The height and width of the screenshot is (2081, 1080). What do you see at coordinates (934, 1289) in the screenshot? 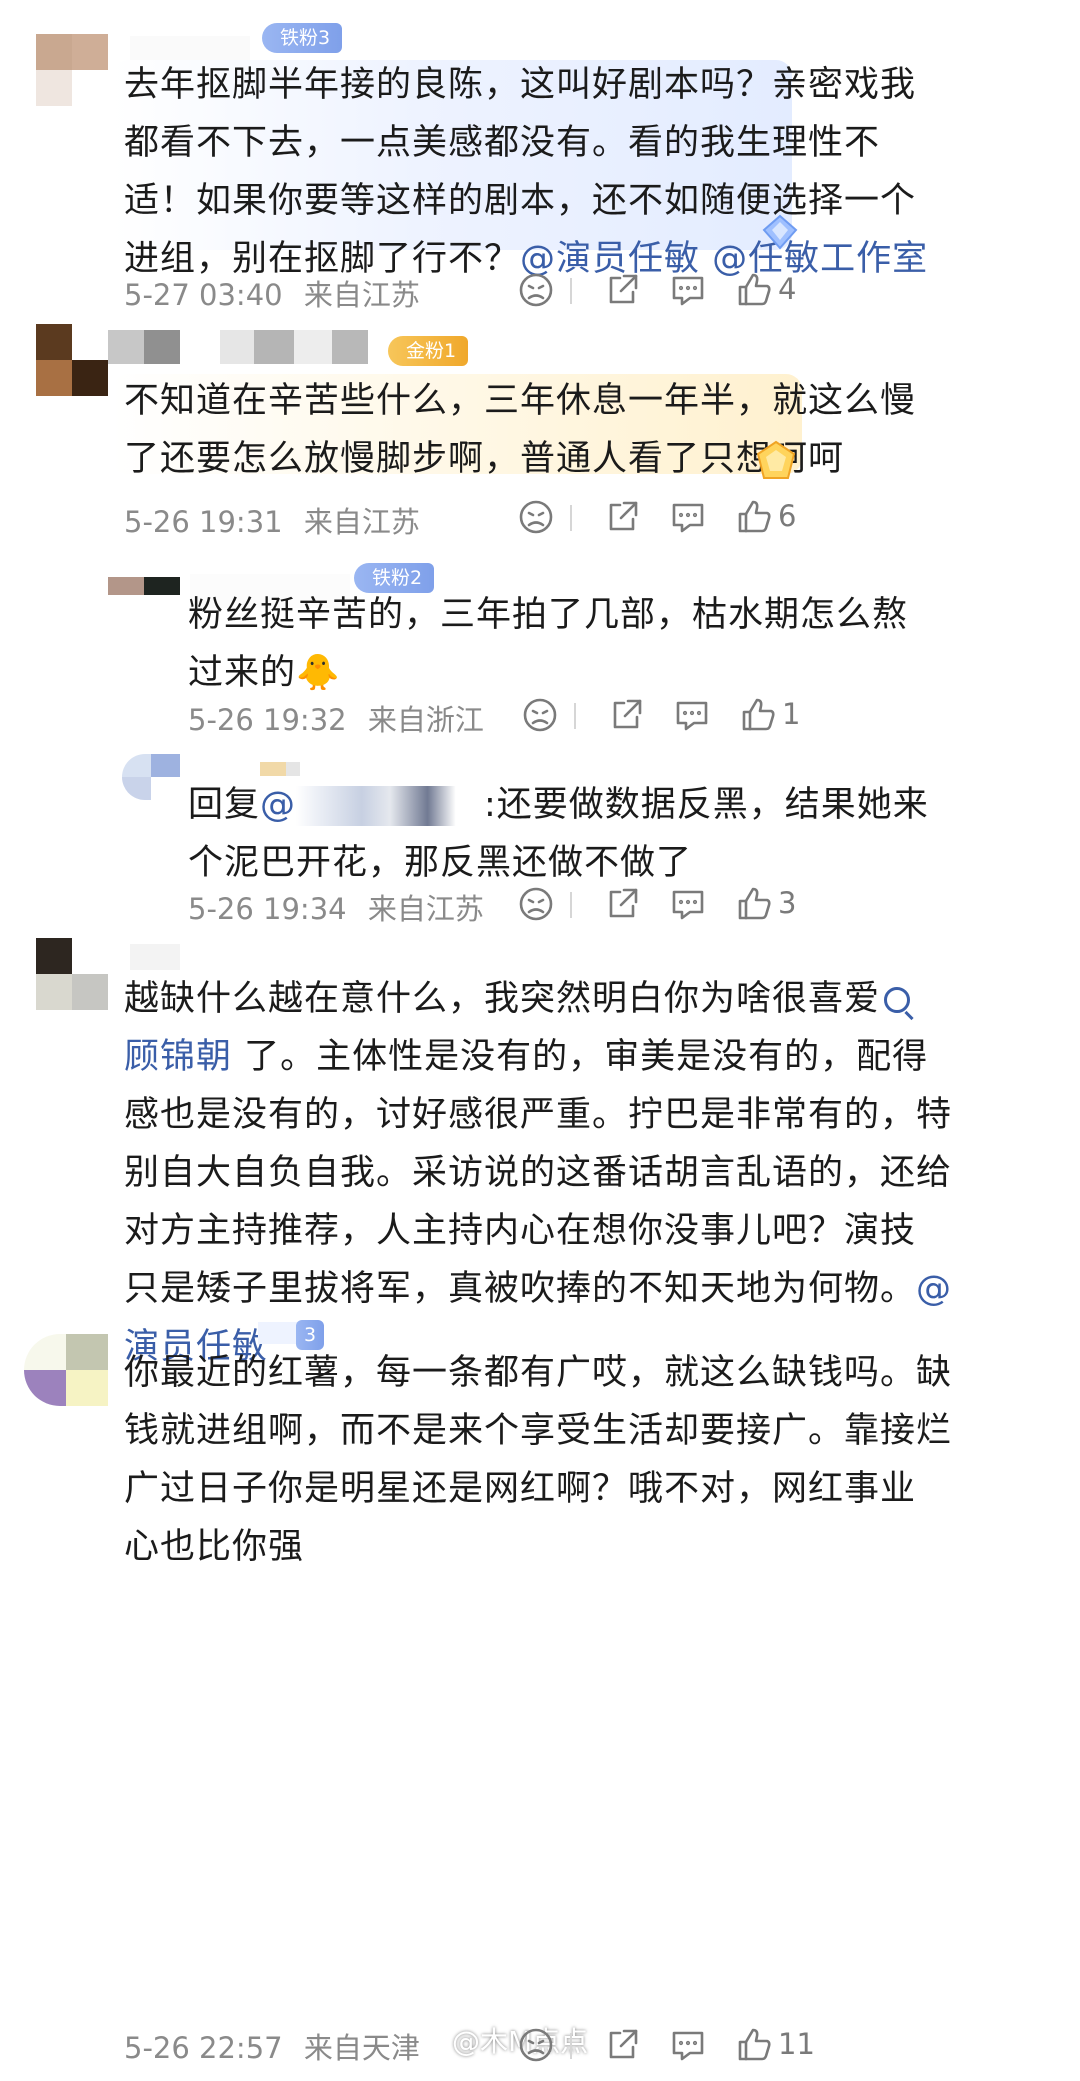
I see `mention-link: @` at bounding box center [934, 1289].